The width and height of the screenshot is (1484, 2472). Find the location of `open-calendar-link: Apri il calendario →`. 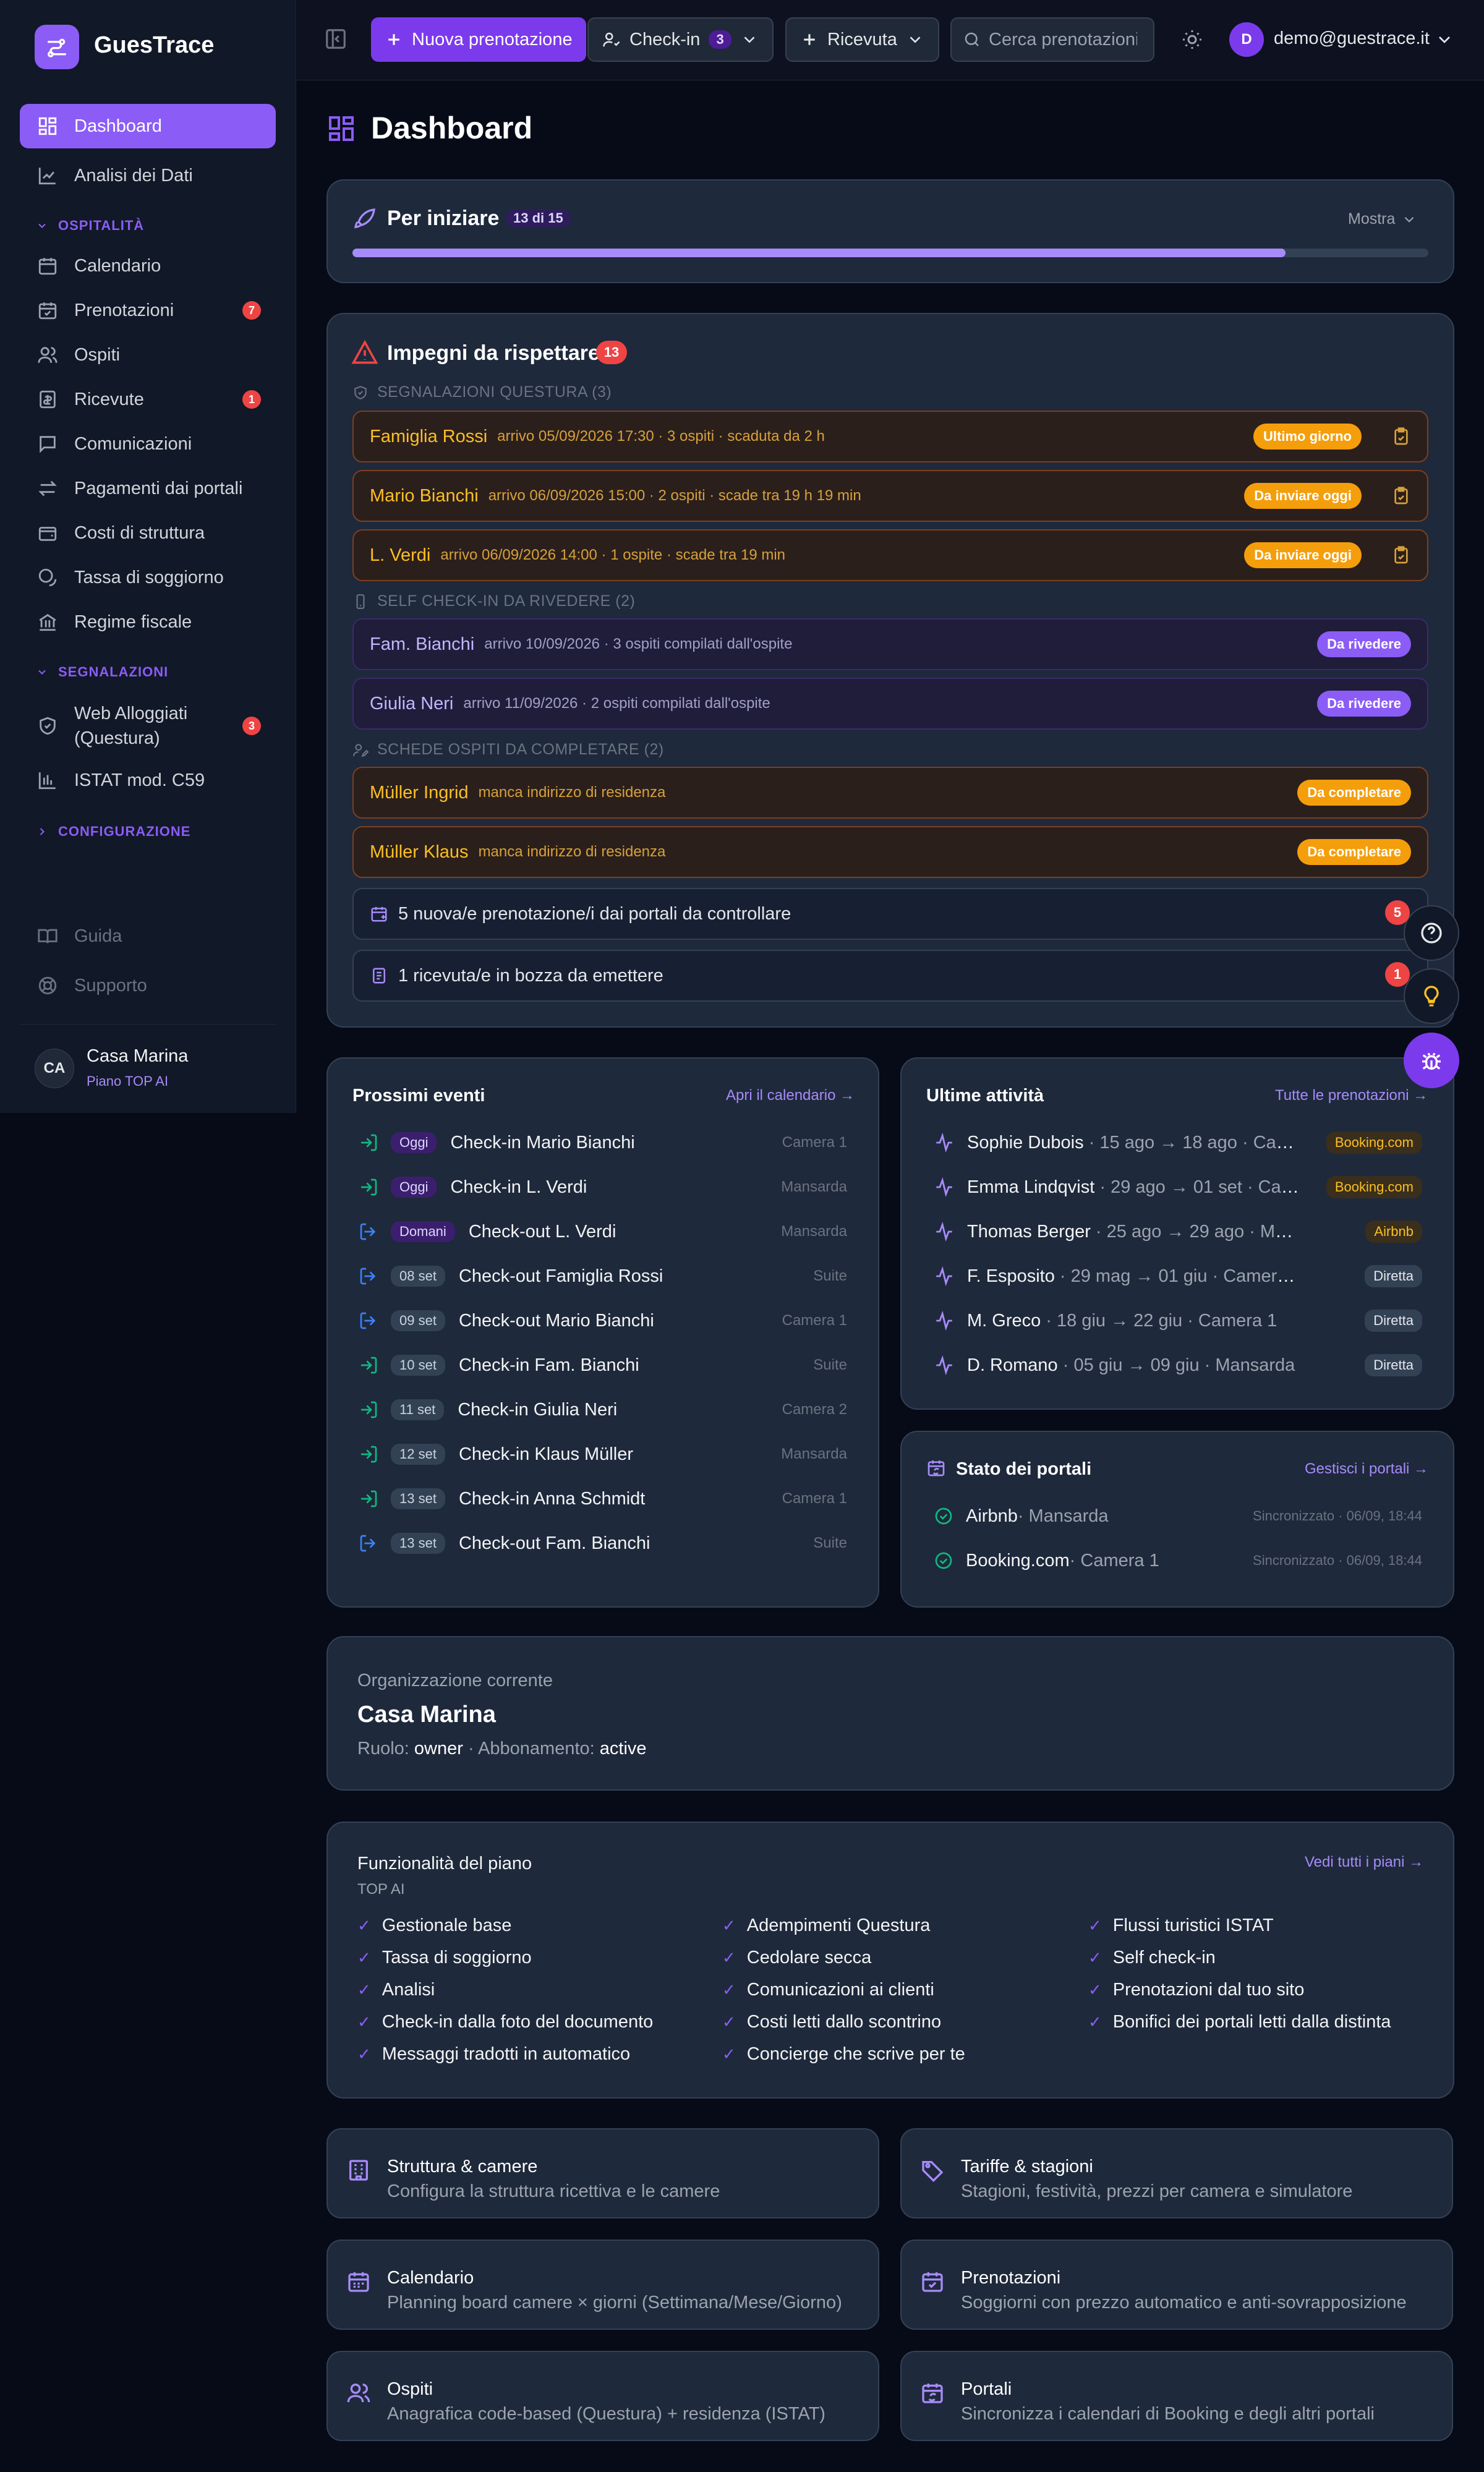

open-calendar-link: Apri il calendario → is located at coordinates (790, 1095).